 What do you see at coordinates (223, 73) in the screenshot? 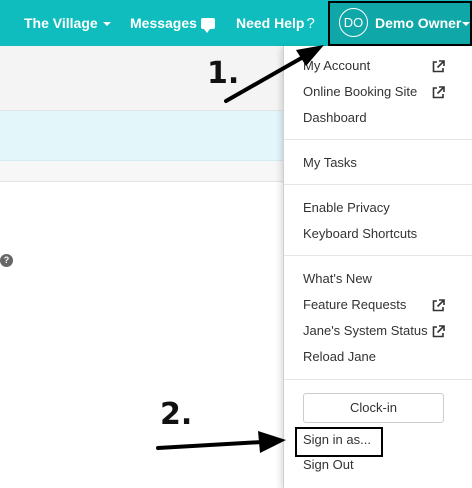
I see `annotation-step-1: 1.` at bounding box center [223, 73].